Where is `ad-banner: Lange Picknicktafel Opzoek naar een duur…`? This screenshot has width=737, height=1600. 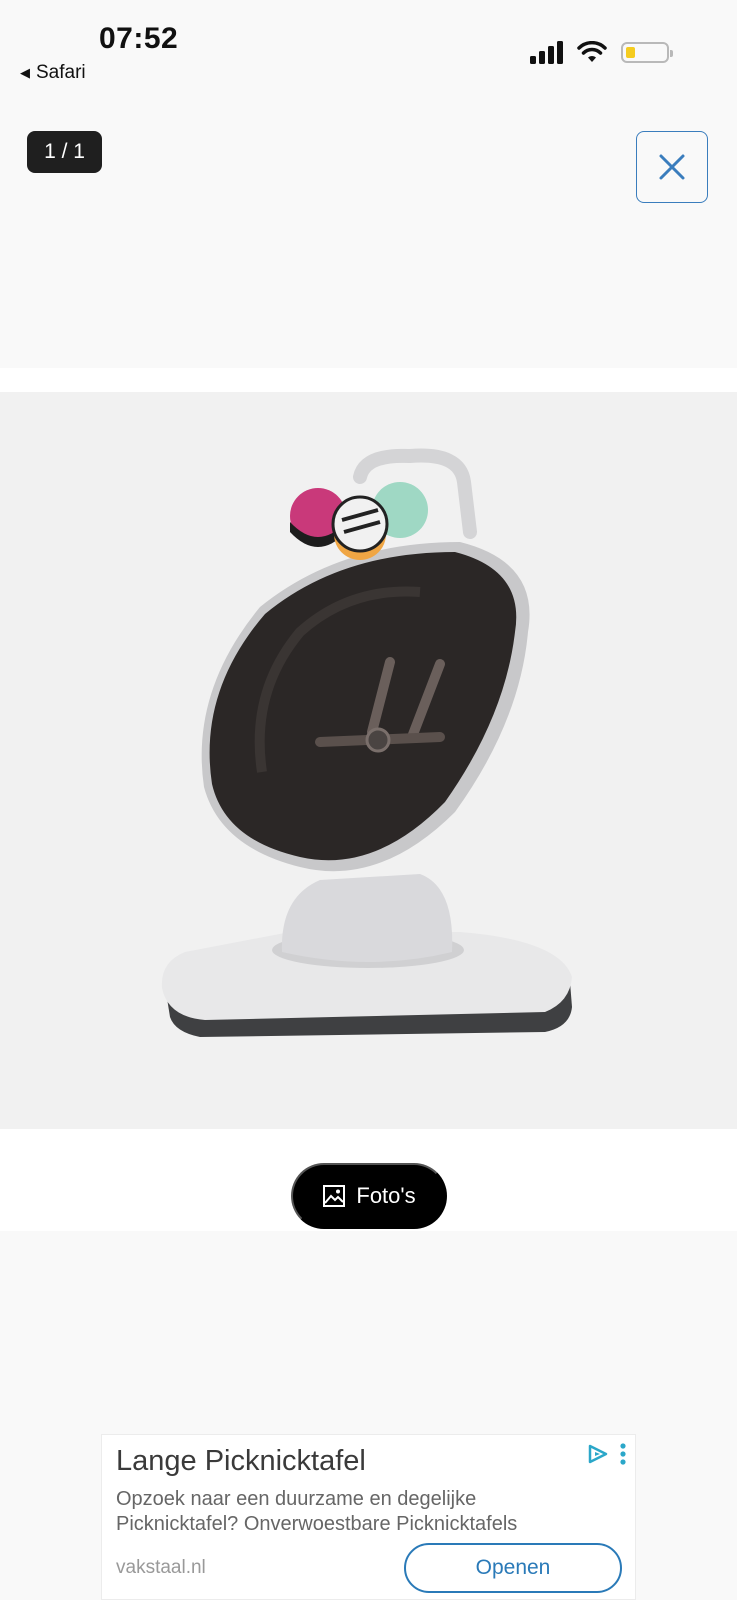
ad-banner: Lange Picknicktafel Opzoek naar een duur… is located at coordinates (368, 1517).